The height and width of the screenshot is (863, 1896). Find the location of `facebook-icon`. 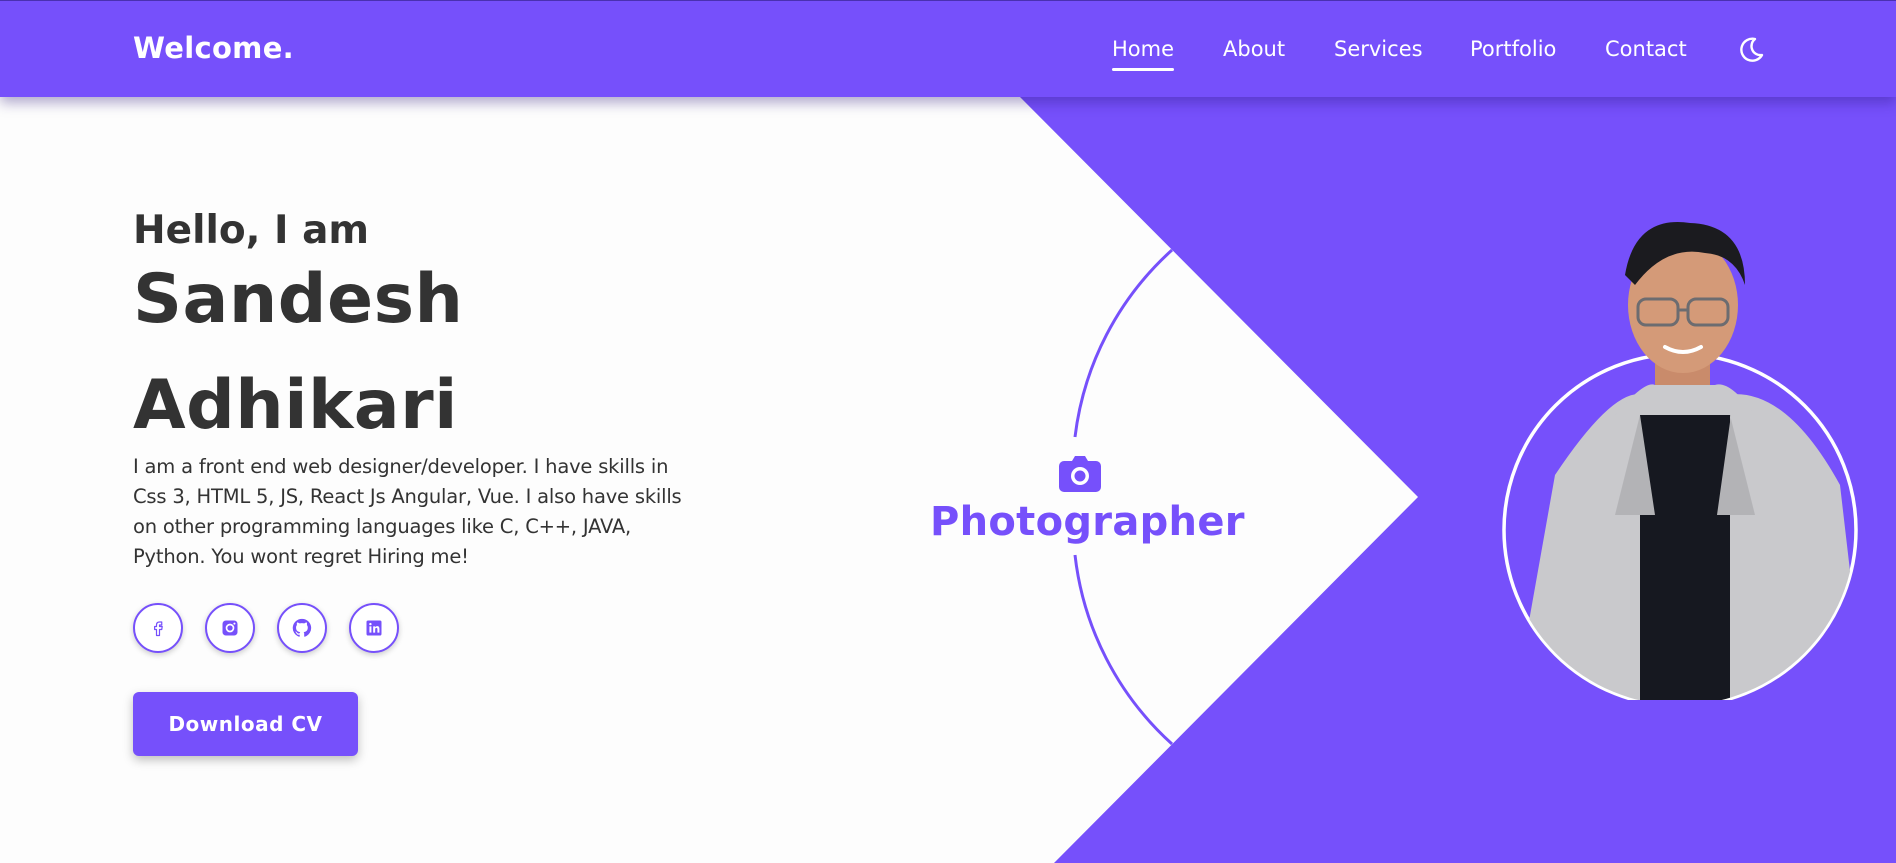

facebook-icon is located at coordinates (158, 629).